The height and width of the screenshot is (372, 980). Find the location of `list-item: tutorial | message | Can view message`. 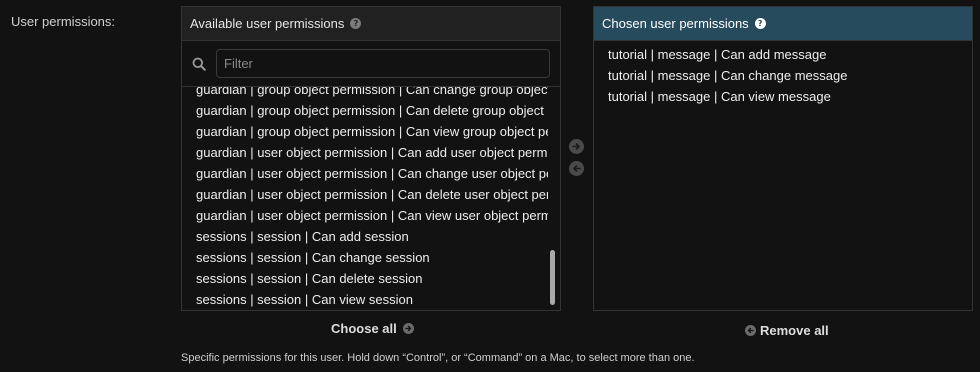

list-item: tutorial | message | Can view message is located at coordinates (790, 96).